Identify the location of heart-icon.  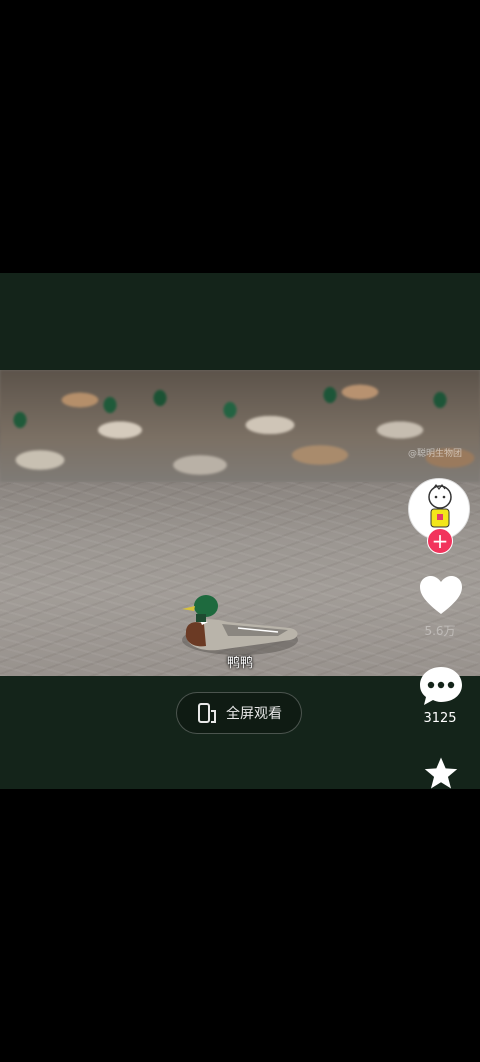
(441, 595).